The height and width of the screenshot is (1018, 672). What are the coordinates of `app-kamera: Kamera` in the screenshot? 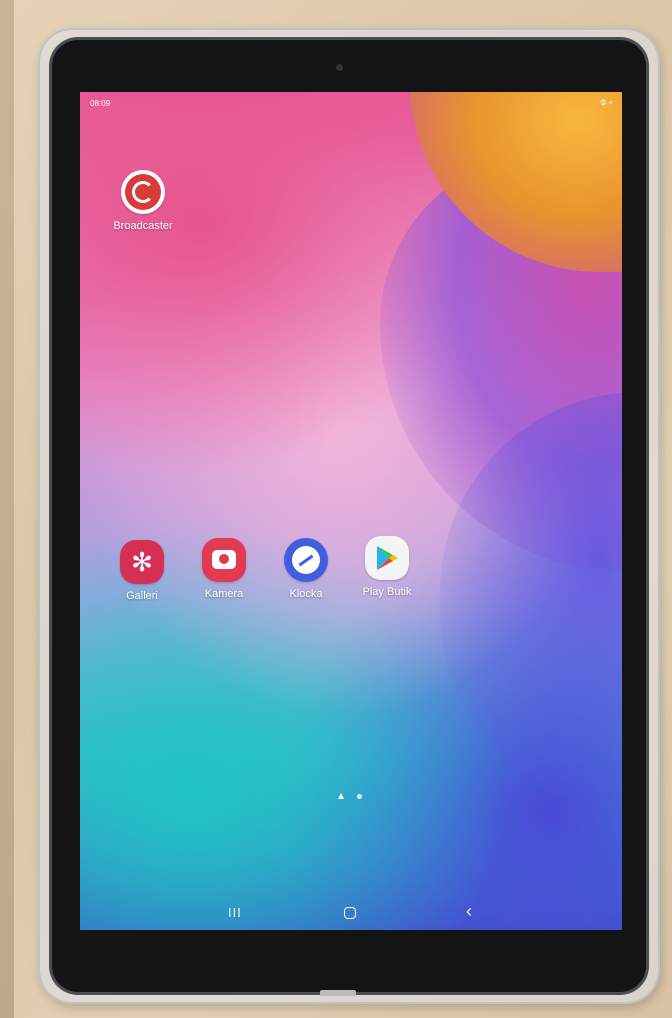 It's located at (224, 569).